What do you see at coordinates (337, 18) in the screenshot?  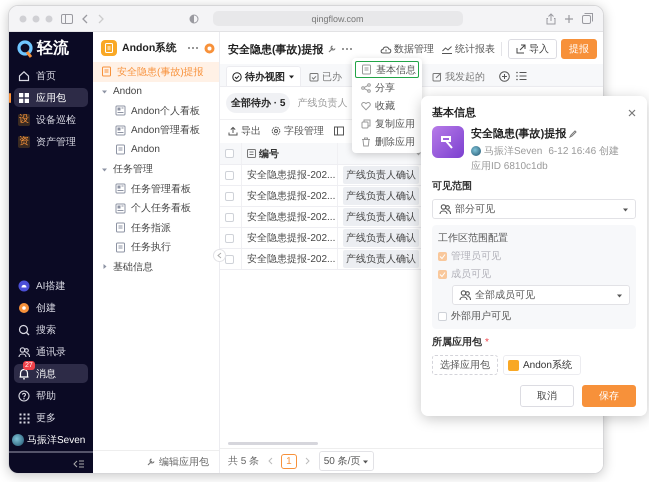 I see `address-bar: qingflow.com` at bounding box center [337, 18].